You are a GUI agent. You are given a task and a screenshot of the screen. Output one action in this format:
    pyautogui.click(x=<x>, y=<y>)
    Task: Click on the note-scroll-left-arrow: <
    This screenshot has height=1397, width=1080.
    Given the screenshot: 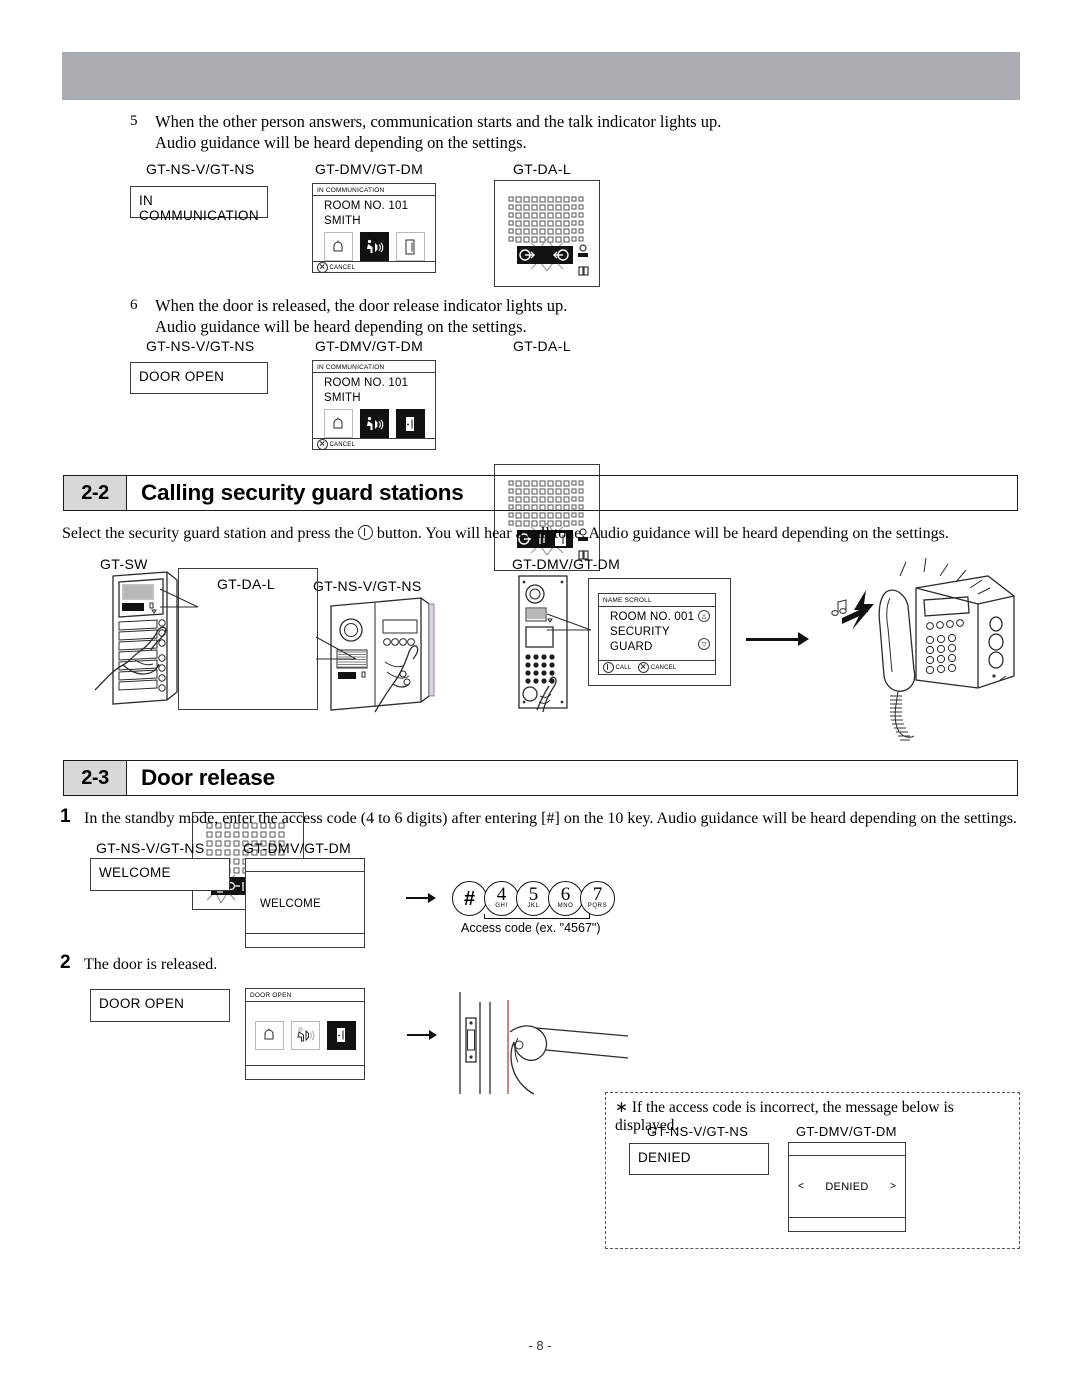 What is the action you would take?
    pyautogui.click(x=801, y=1186)
    